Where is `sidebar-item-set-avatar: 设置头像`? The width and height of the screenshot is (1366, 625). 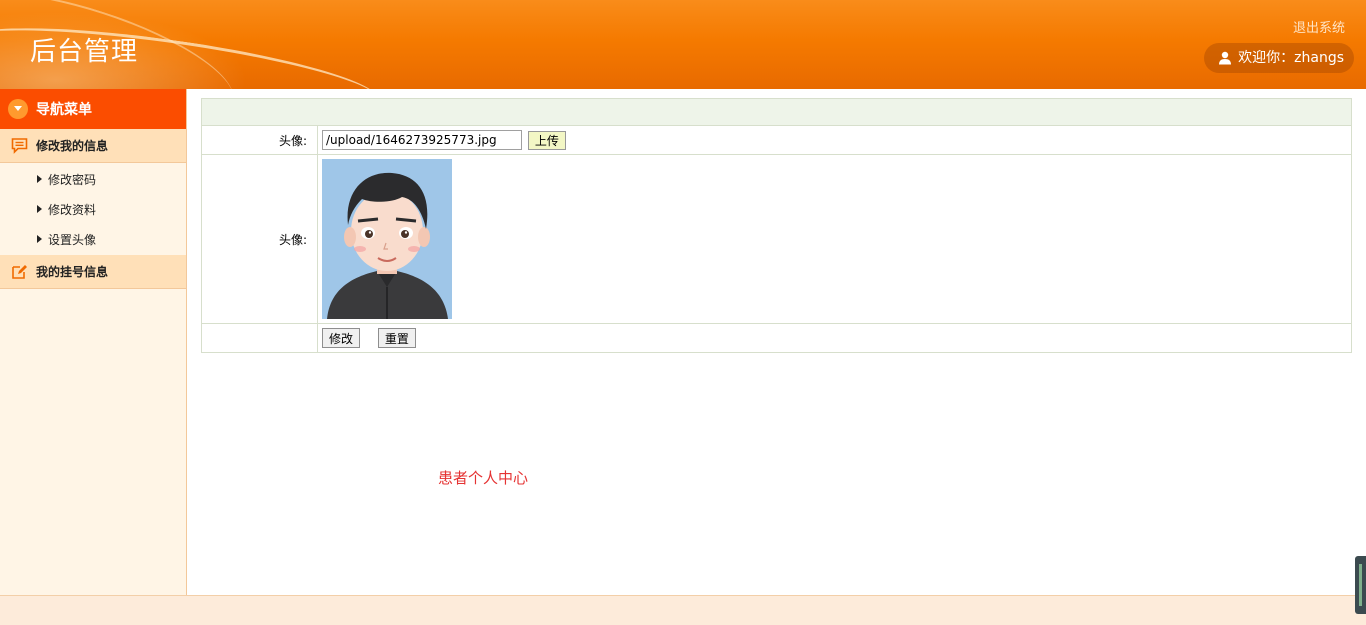 sidebar-item-set-avatar: 设置头像 is located at coordinates (93, 239).